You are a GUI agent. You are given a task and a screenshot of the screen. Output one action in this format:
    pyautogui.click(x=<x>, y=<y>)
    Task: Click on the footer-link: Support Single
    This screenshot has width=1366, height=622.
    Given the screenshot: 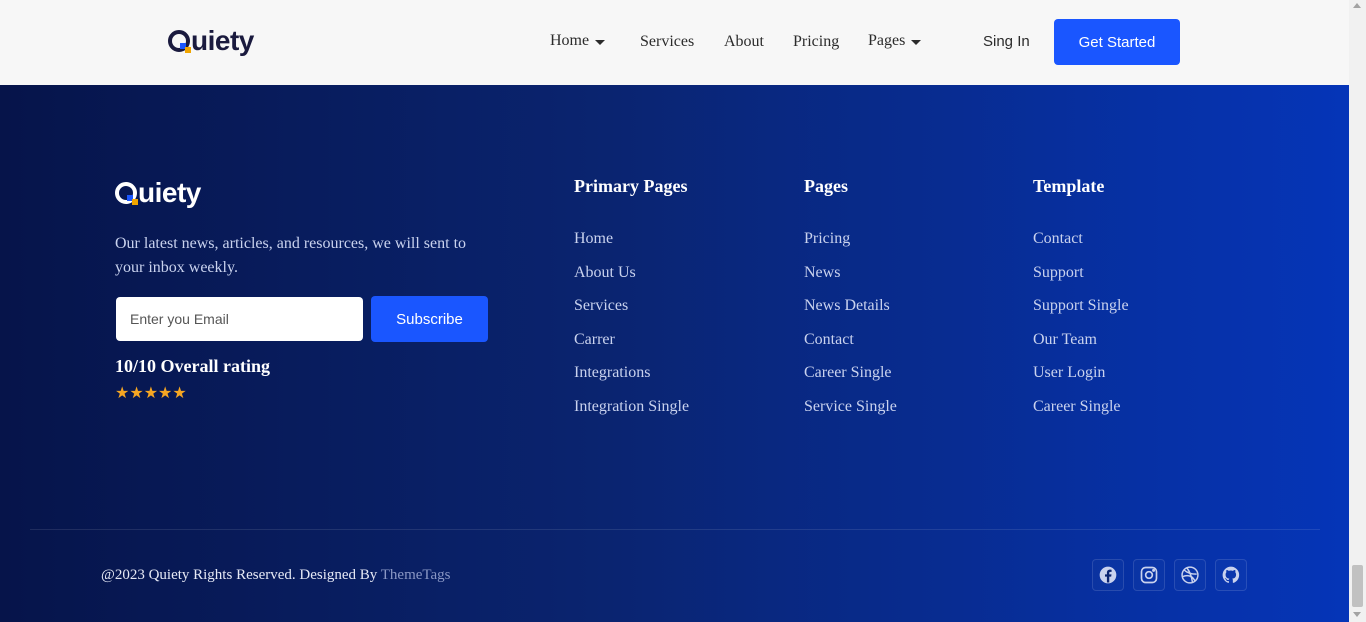 What is the action you would take?
    pyautogui.click(x=1081, y=306)
    